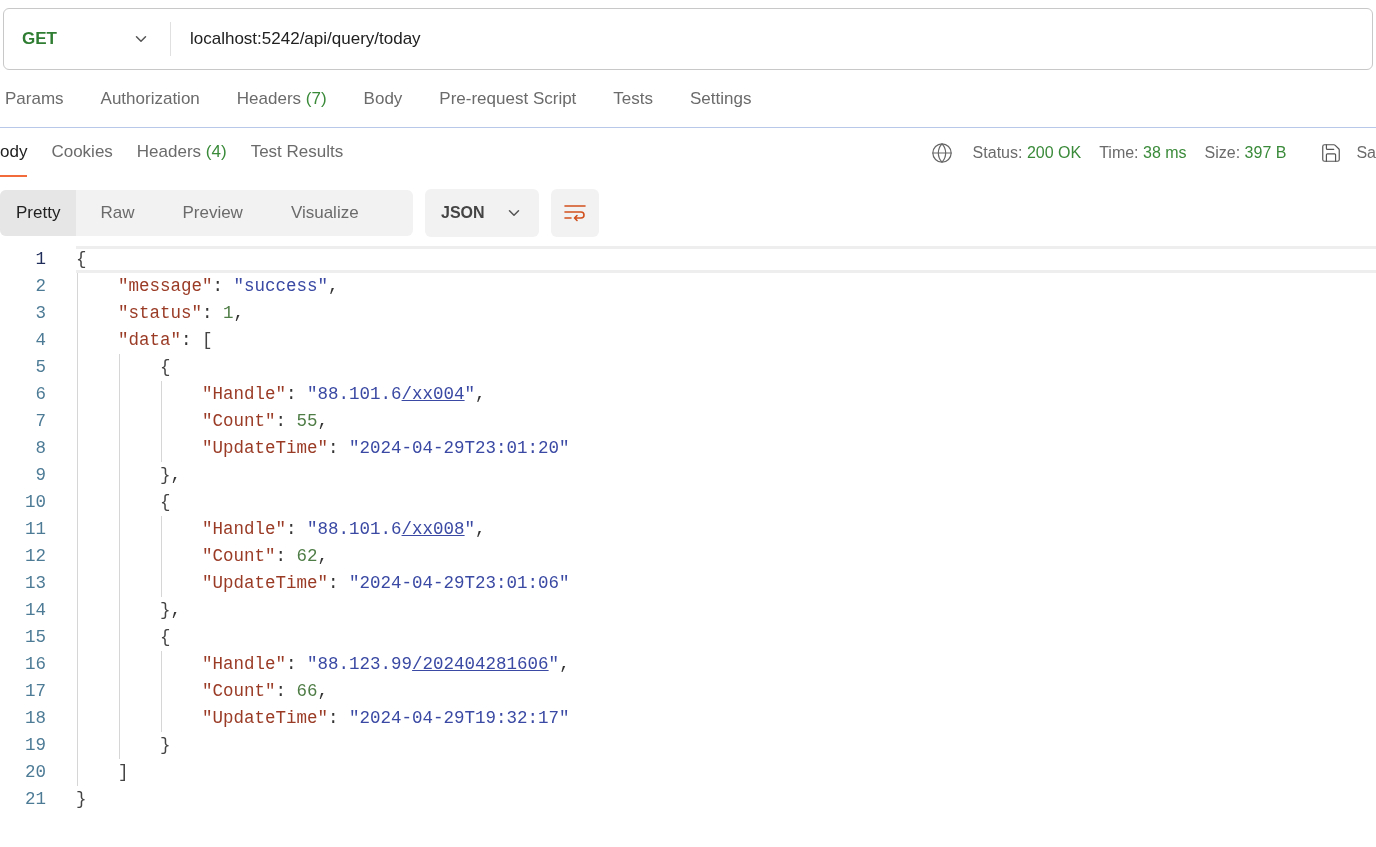 The width and height of the screenshot is (1376, 847). What do you see at coordinates (1245, 152) in the screenshot?
I see `response-stat: Size: 397 B` at bounding box center [1245, 152].